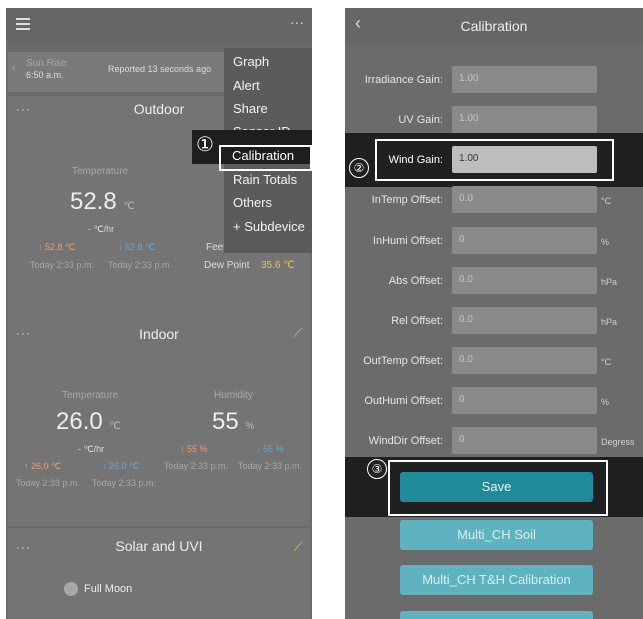 This screenshot has width=643, height=619. What do you see at coordinates (524, 360) in the screenshot?
I see `outtemp-offset-input: 0.0` at bounding box center [524, 360].